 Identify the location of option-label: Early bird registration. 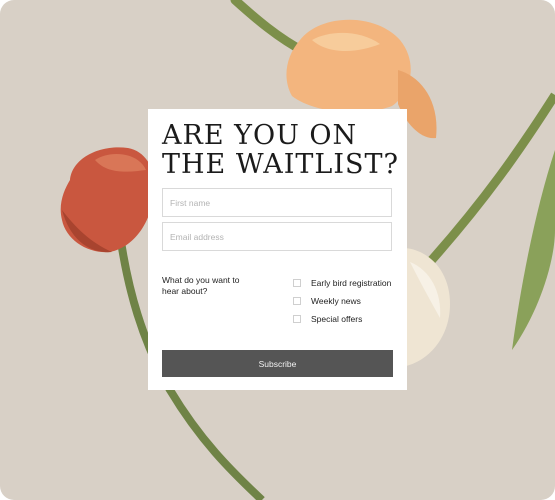
(351, 283).